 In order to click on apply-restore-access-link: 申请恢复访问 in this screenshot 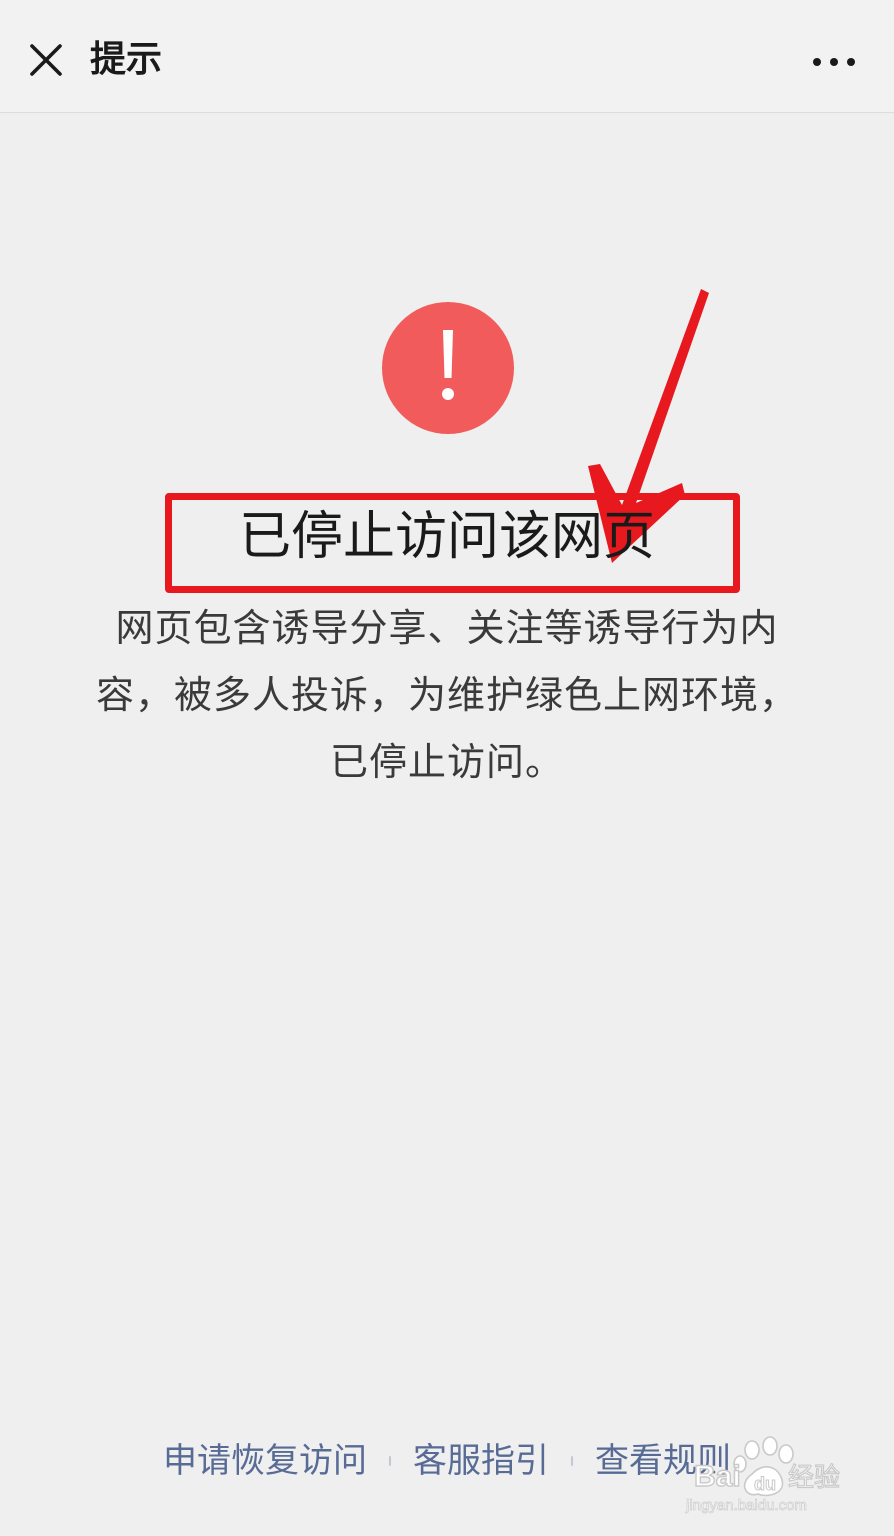, I will do `click(265, 1461)`.